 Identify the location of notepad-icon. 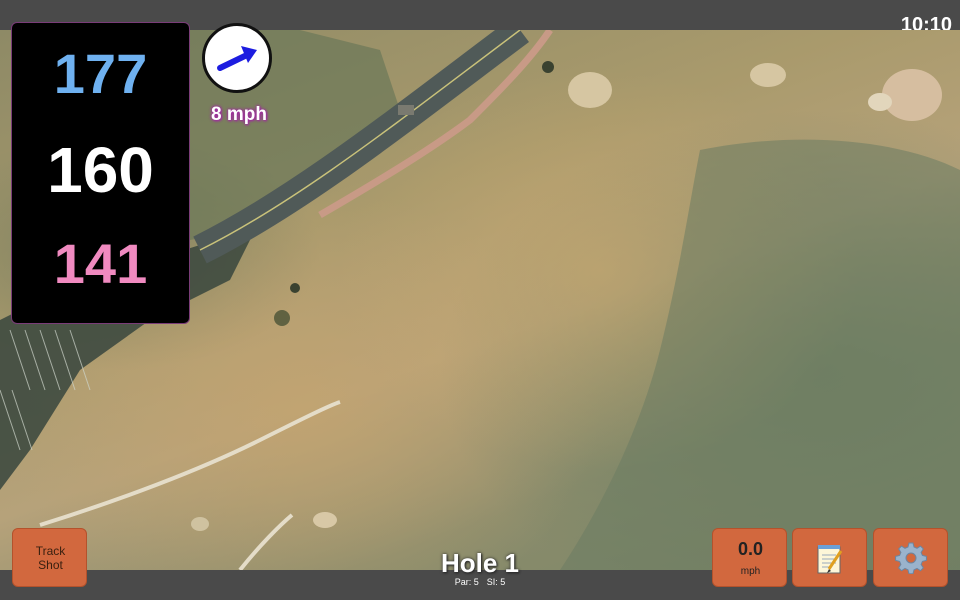
(830, 561).